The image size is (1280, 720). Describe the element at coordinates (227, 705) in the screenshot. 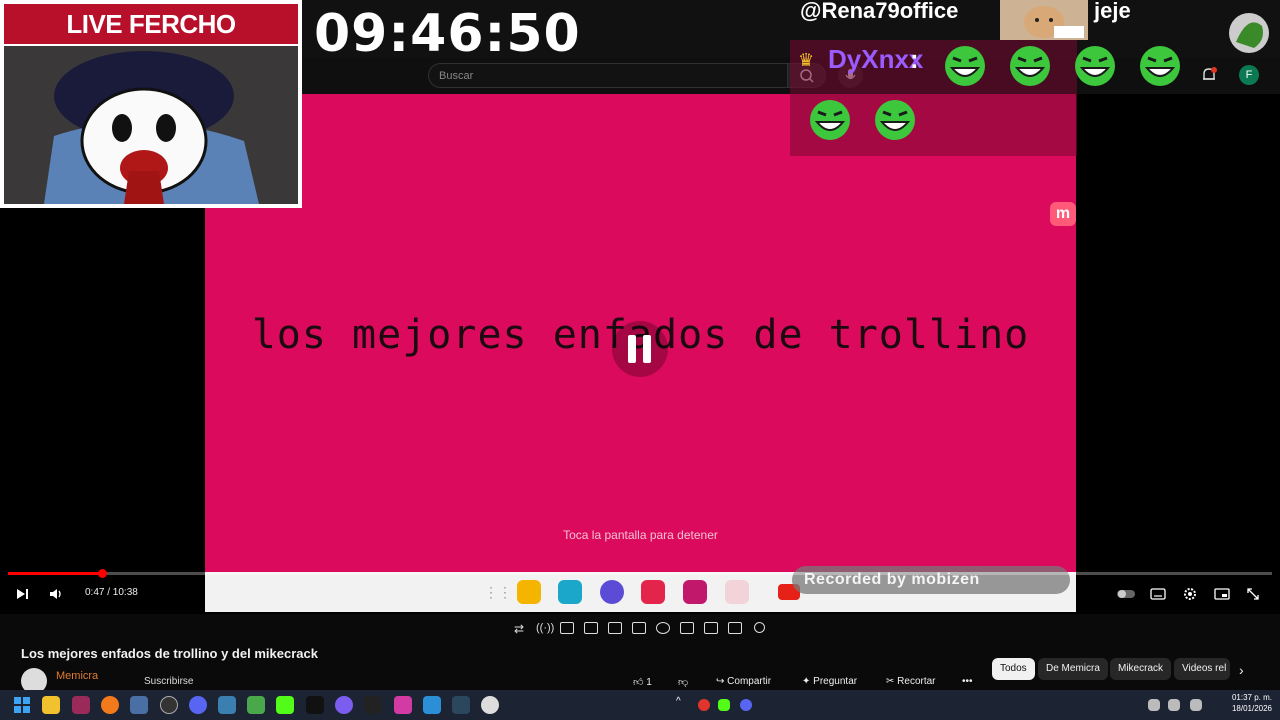

I see `app-window-icon` at that location.